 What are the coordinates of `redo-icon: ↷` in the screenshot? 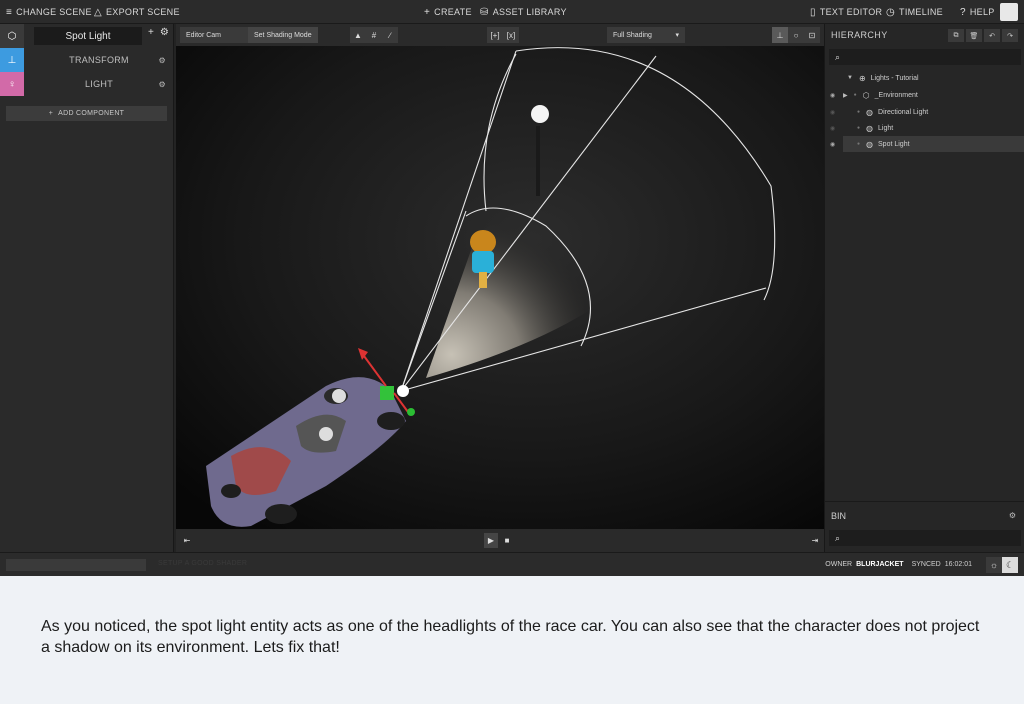 It's located at (1010, 35).